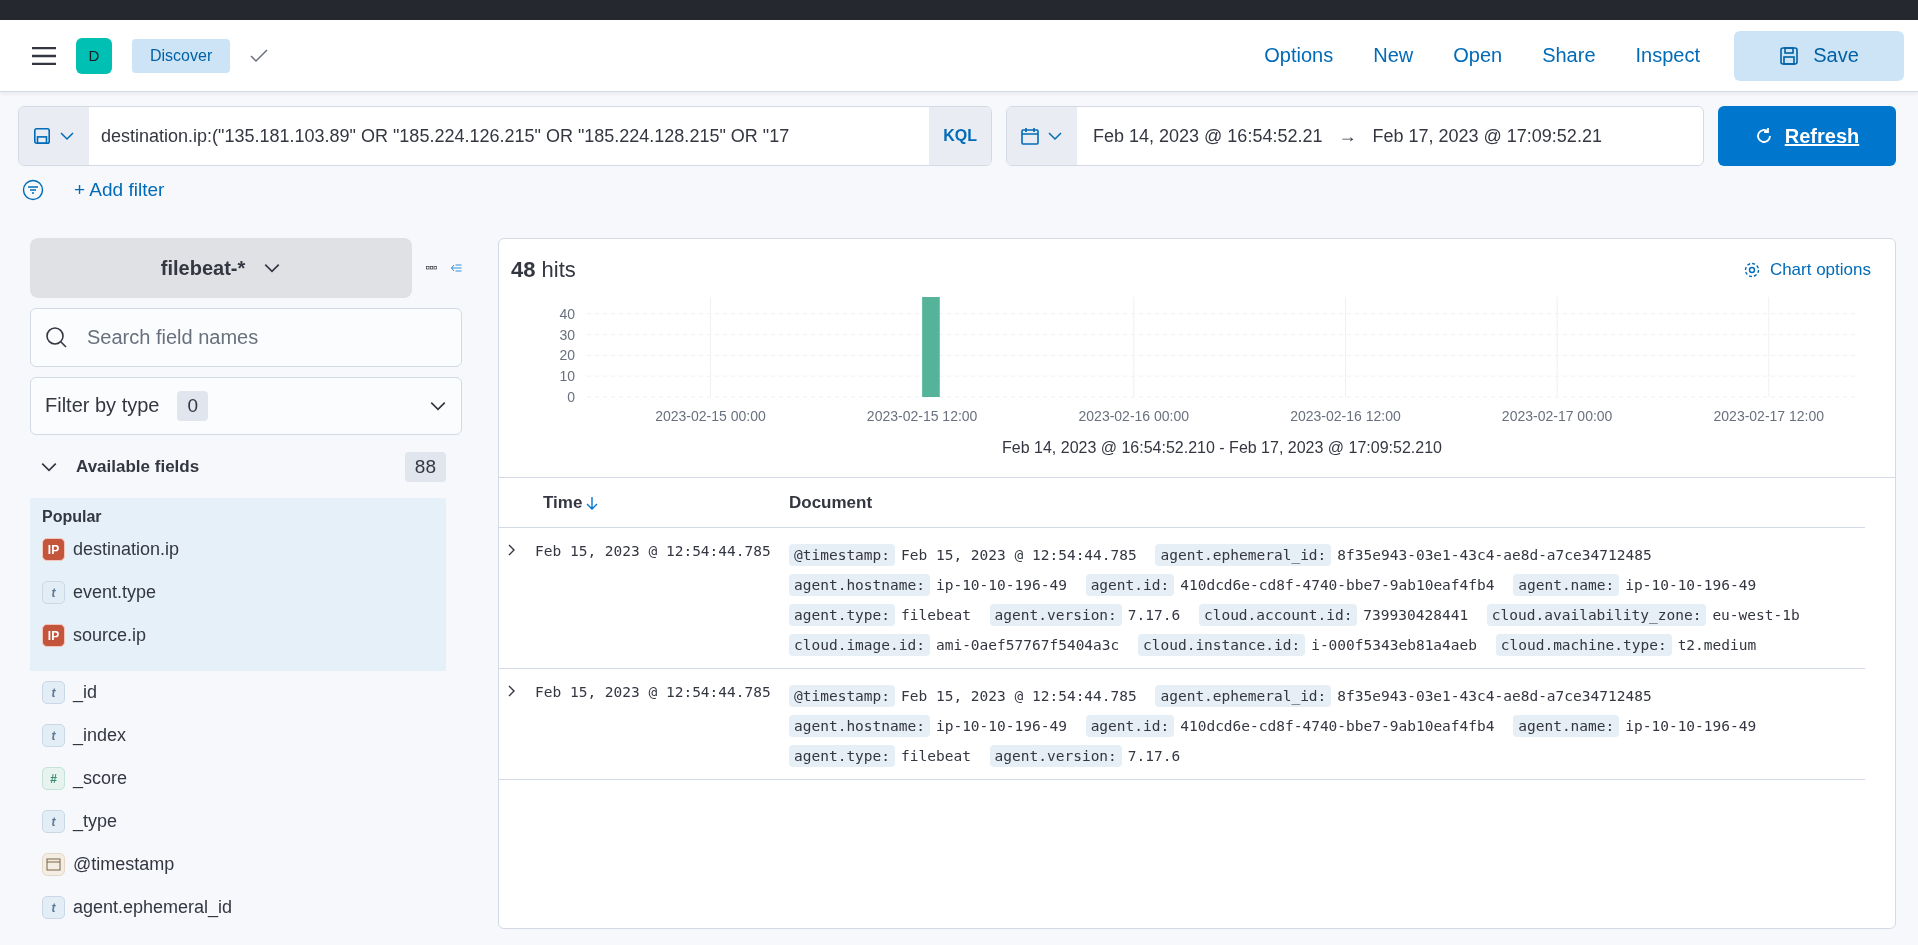 This screenshot has height=945, width=1918. What do you see at coordinates (193, 405) in the screenshot?
I see `filter-count: 0` at bounding box center [193, 405].